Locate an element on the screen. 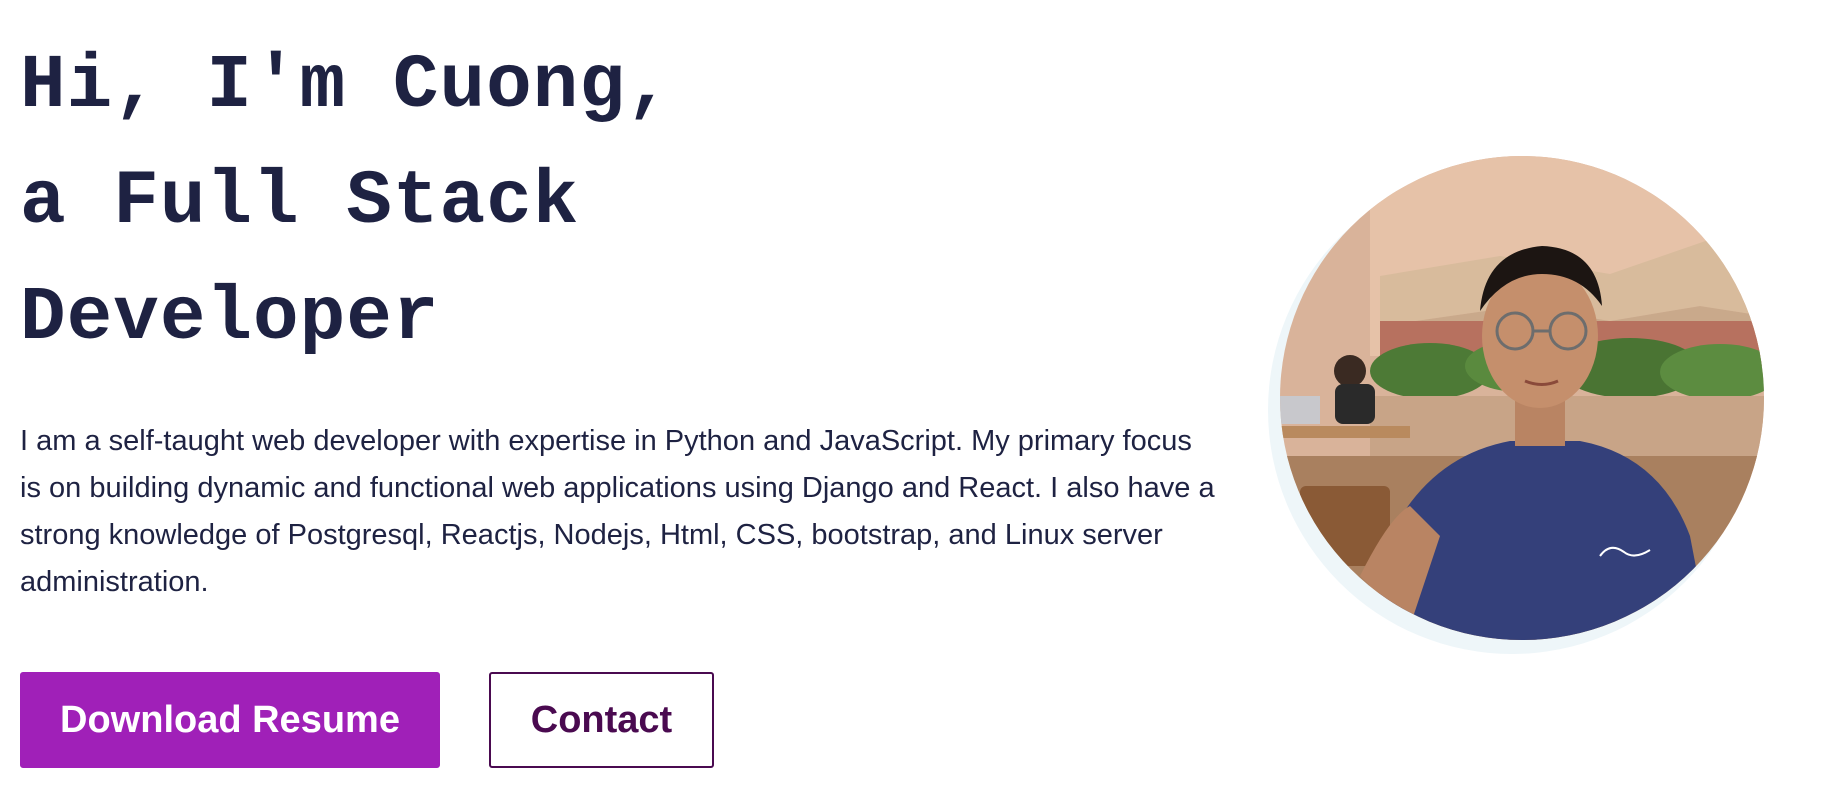 The height and width of the screenshot is (808, 1832). heading-line-3: Developer is located at coordinates (230, 318).